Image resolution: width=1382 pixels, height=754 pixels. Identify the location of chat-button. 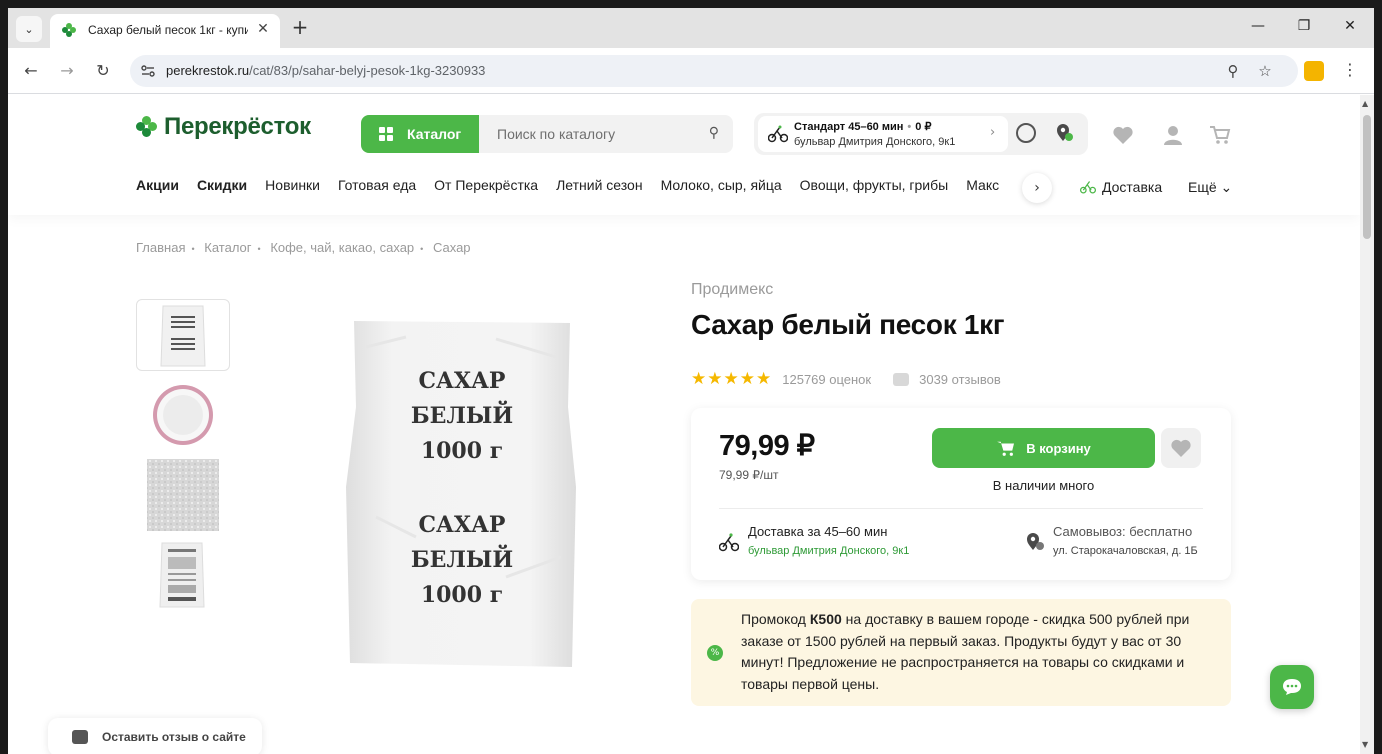
(1292, 687).